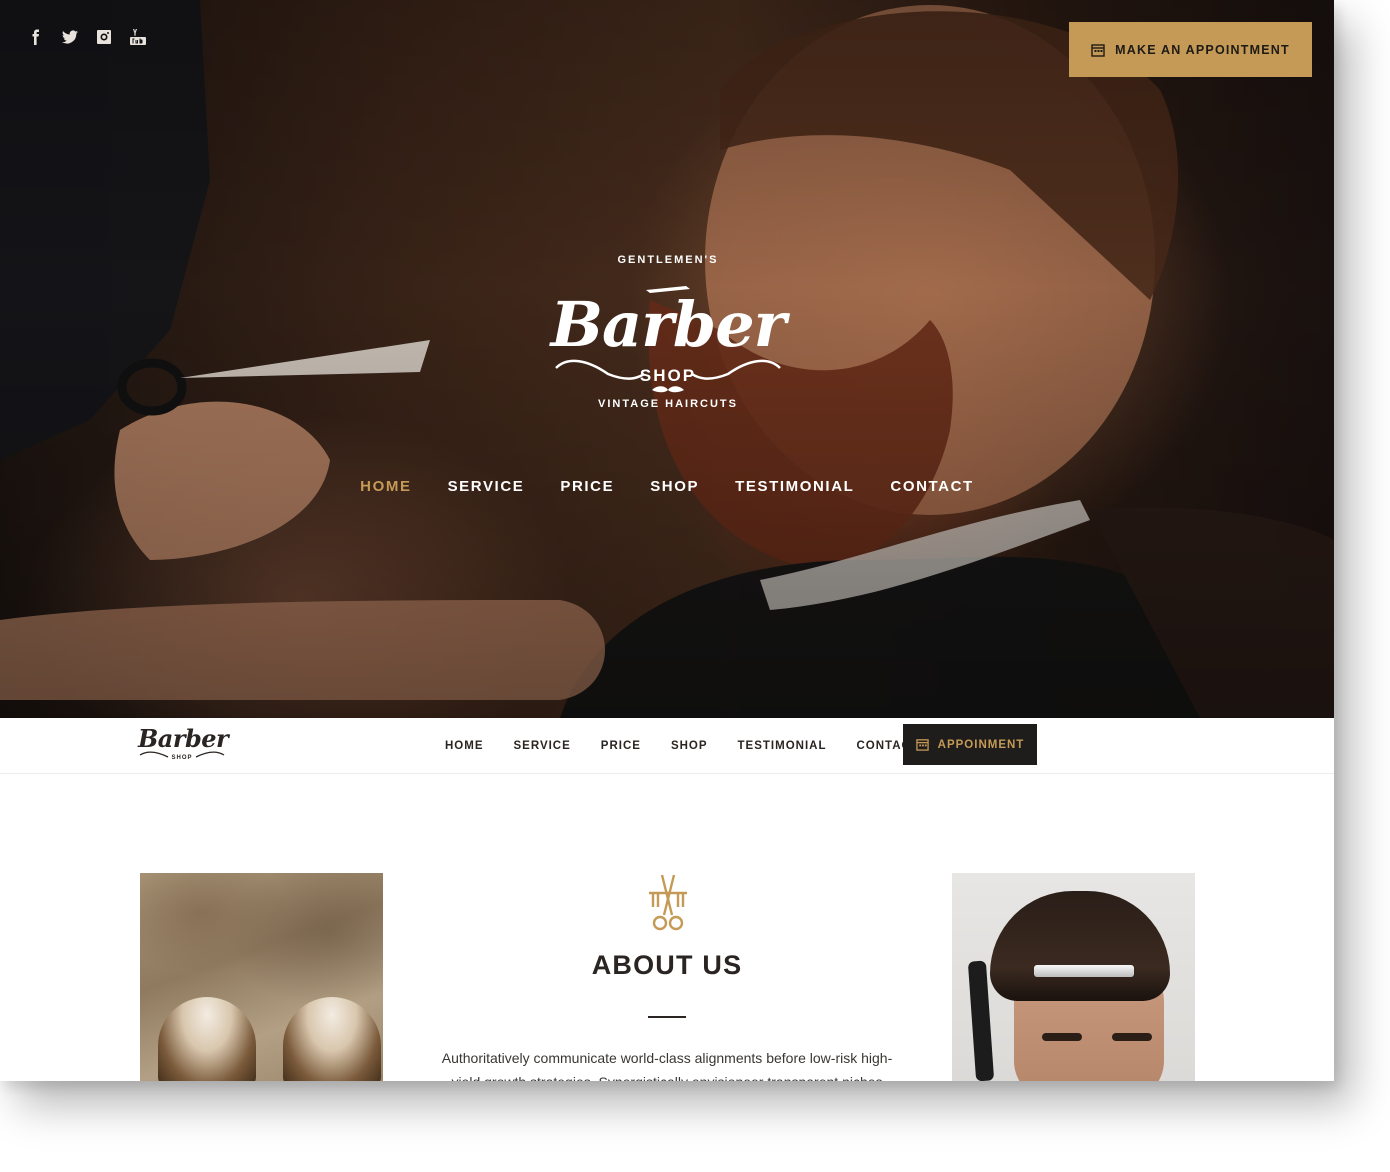  Describe the element at coordinates (667, 965) in the screenshot. I see `about-title: ABOUT US` at that location.